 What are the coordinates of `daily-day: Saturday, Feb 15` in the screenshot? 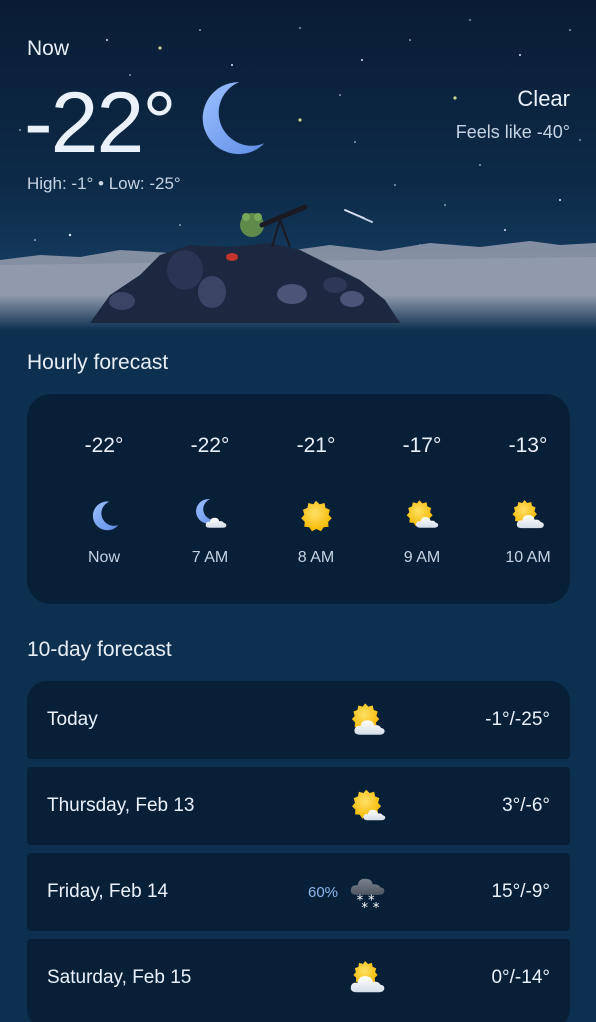 It's located at (119, 977).